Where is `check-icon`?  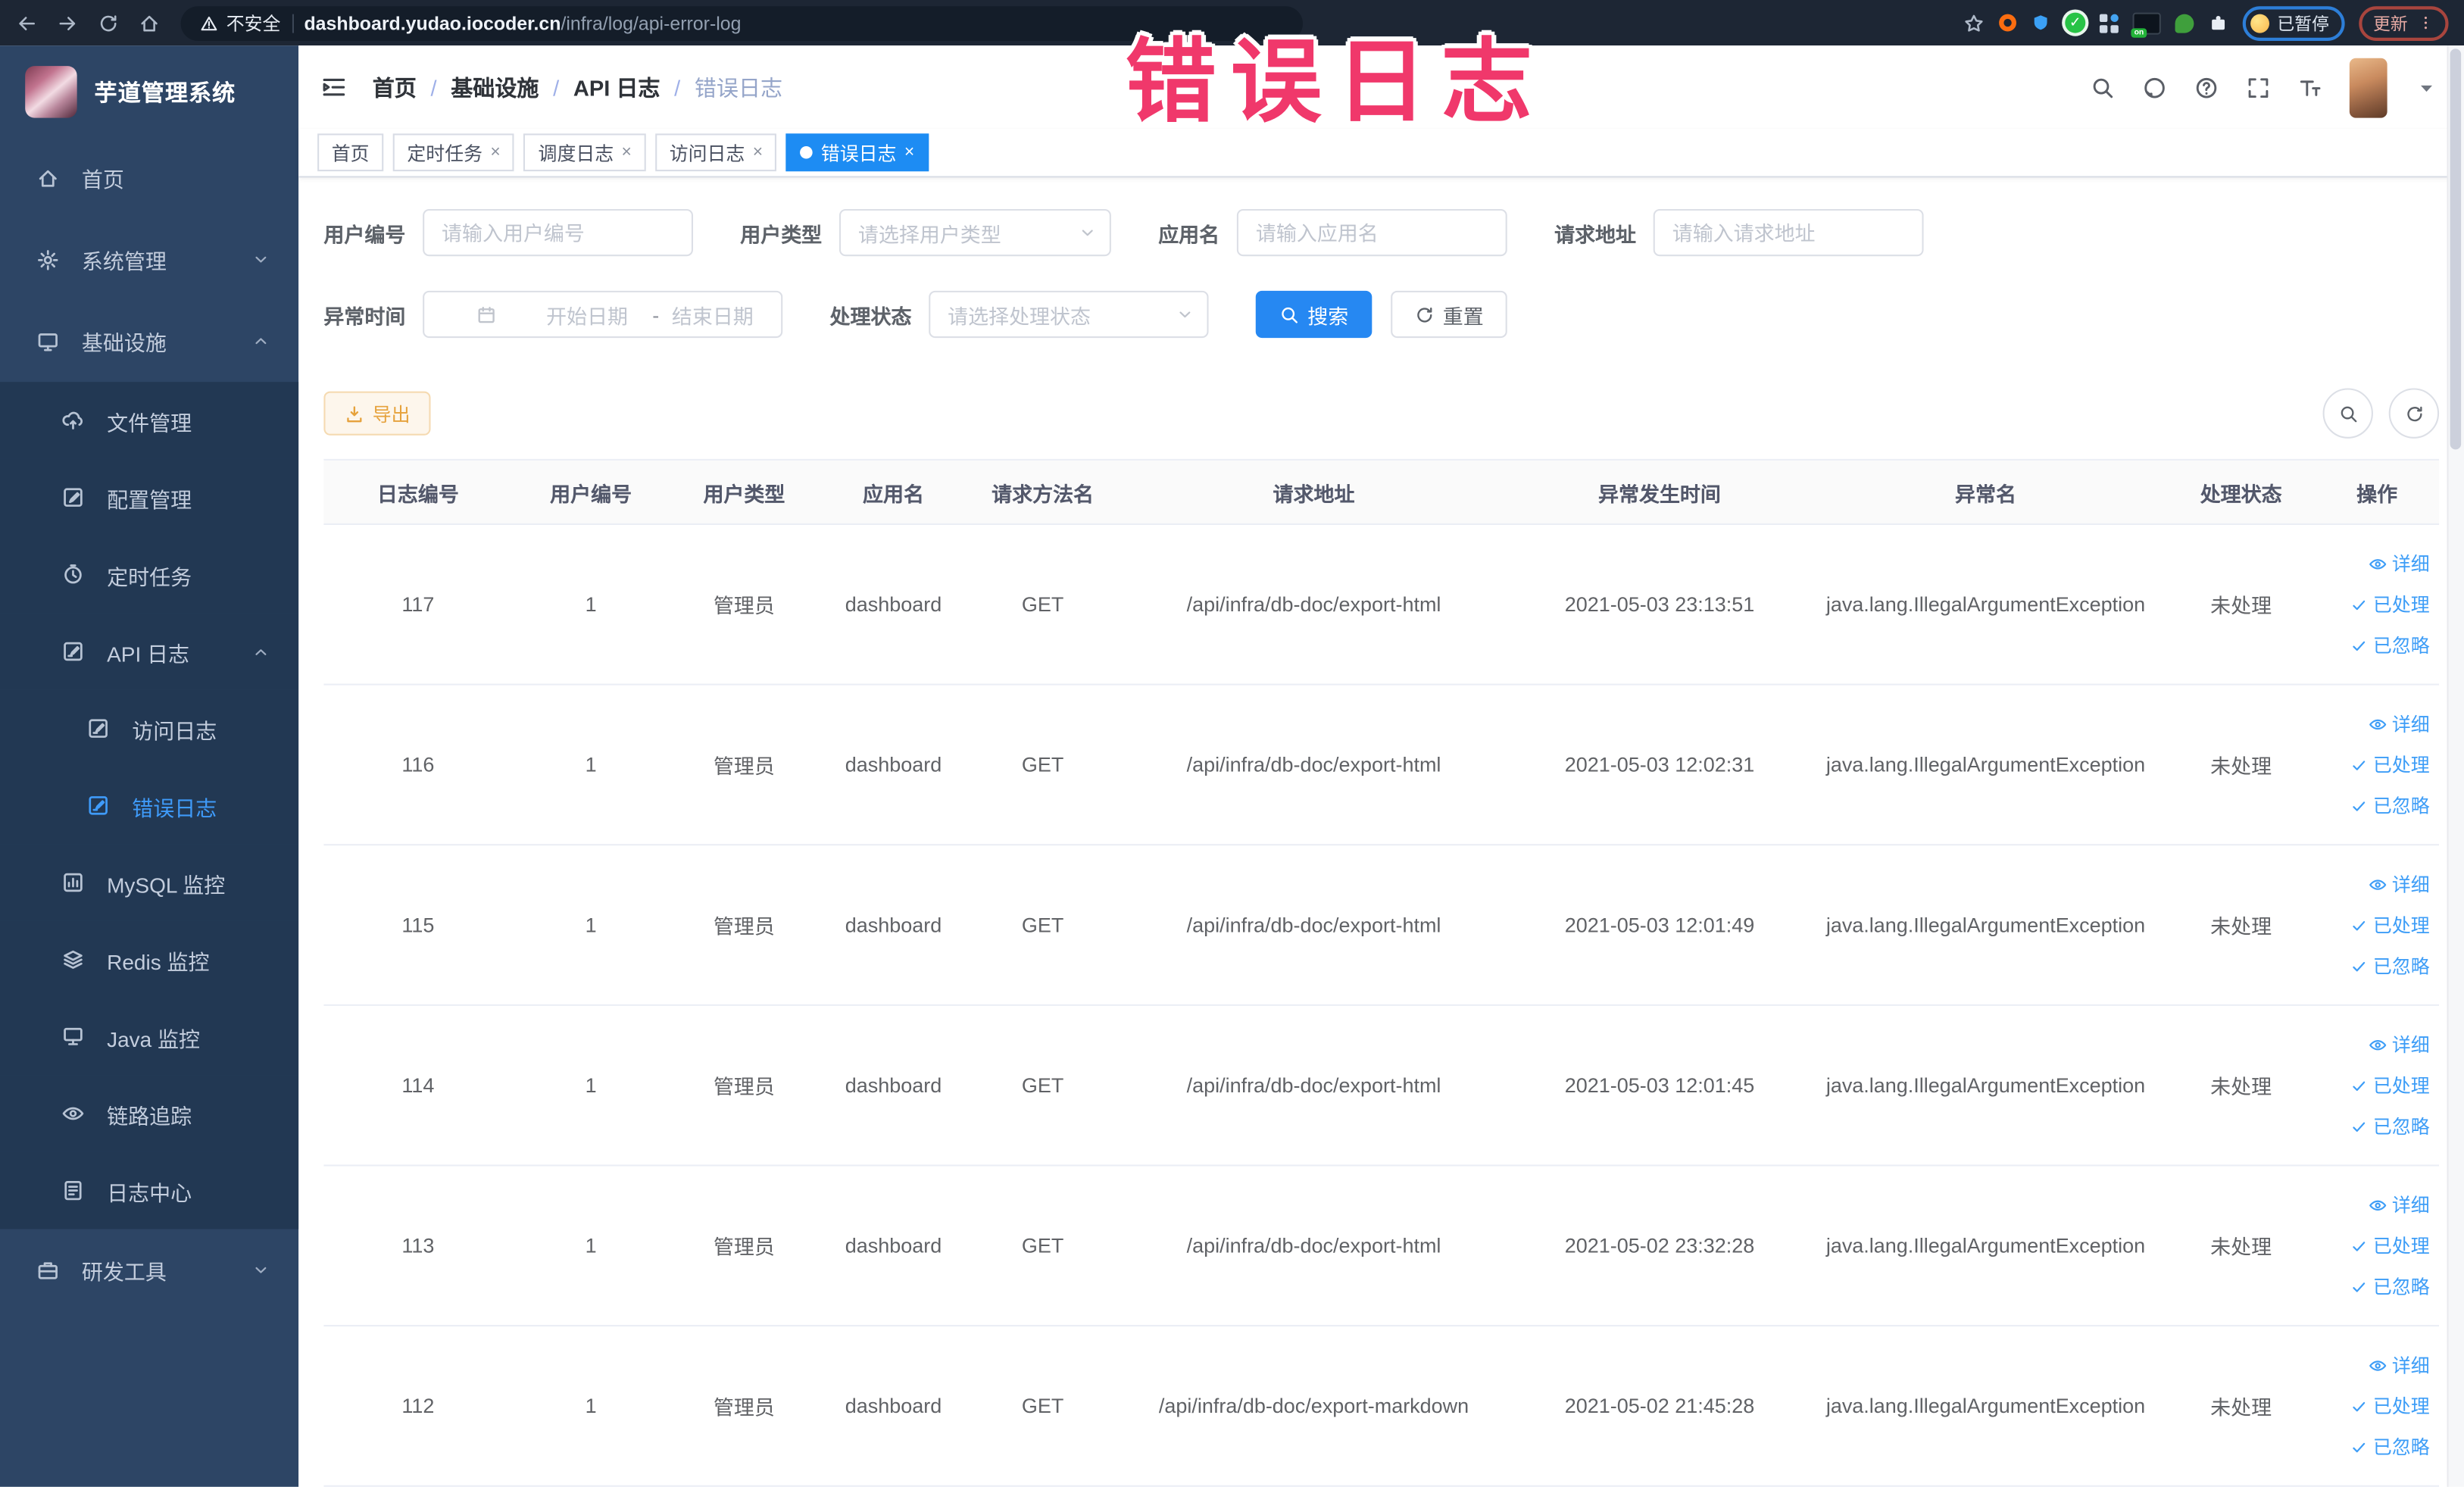
check-icon is located at coordinates (2359, 966).